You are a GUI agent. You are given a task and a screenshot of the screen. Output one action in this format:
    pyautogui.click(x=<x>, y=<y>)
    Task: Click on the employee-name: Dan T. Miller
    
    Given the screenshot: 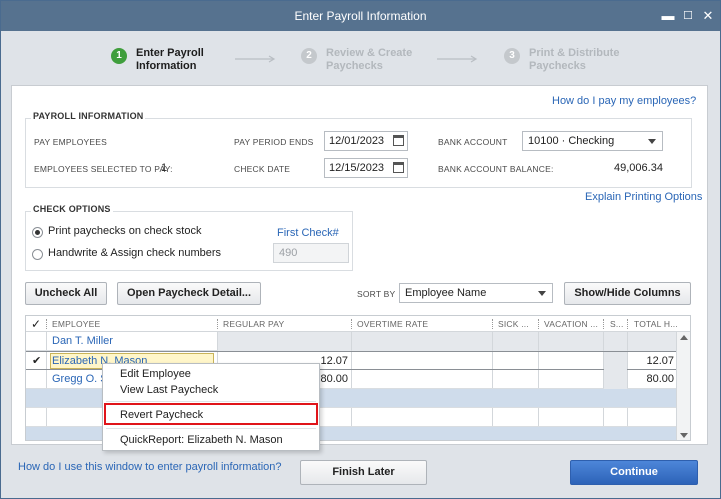 What is the action you would take?
    pyautogui.click(x=82, y=341)
    